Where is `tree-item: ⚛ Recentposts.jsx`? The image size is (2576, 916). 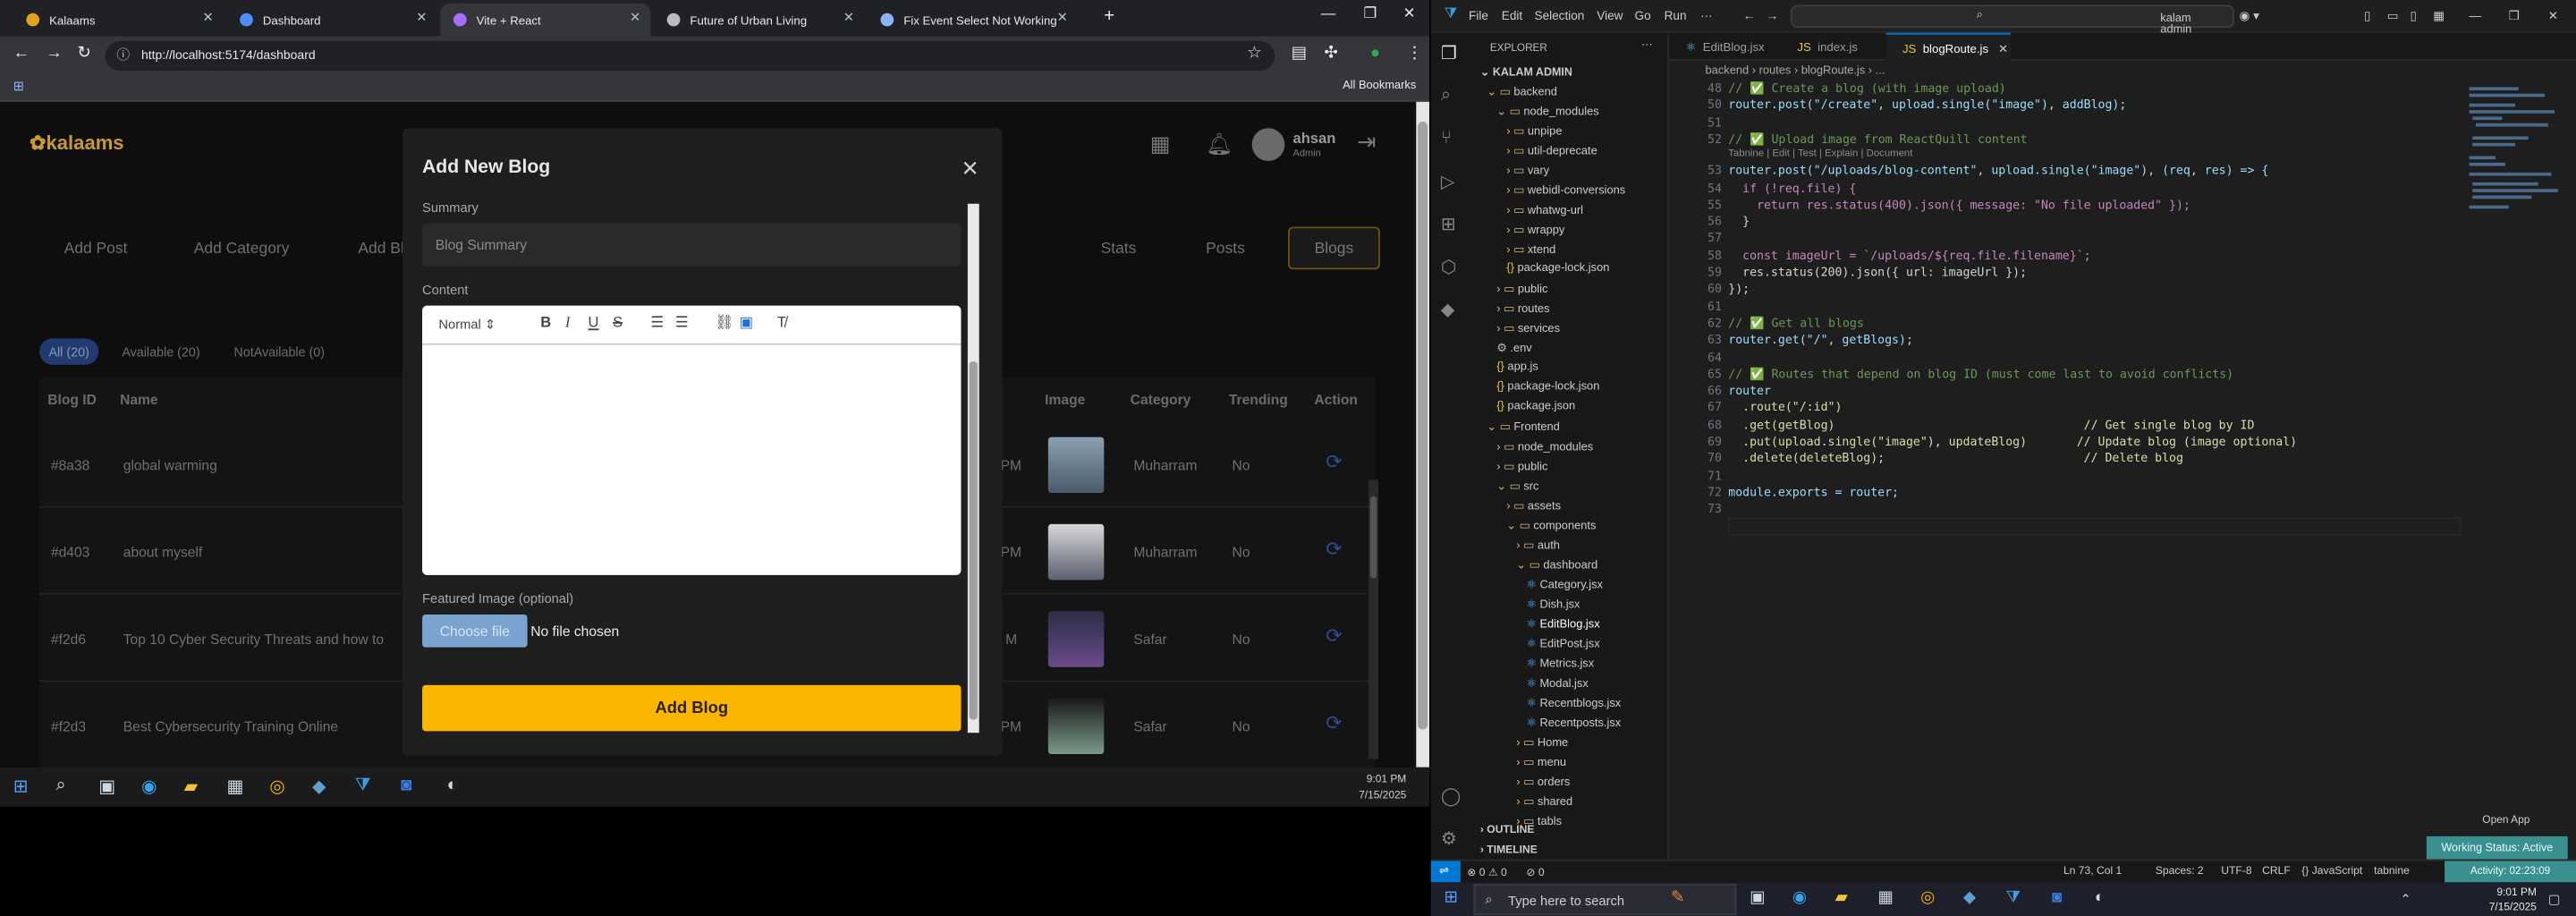
tree-item: ⚛ Recentposts.jsx is located at coordinates (1573, 723).